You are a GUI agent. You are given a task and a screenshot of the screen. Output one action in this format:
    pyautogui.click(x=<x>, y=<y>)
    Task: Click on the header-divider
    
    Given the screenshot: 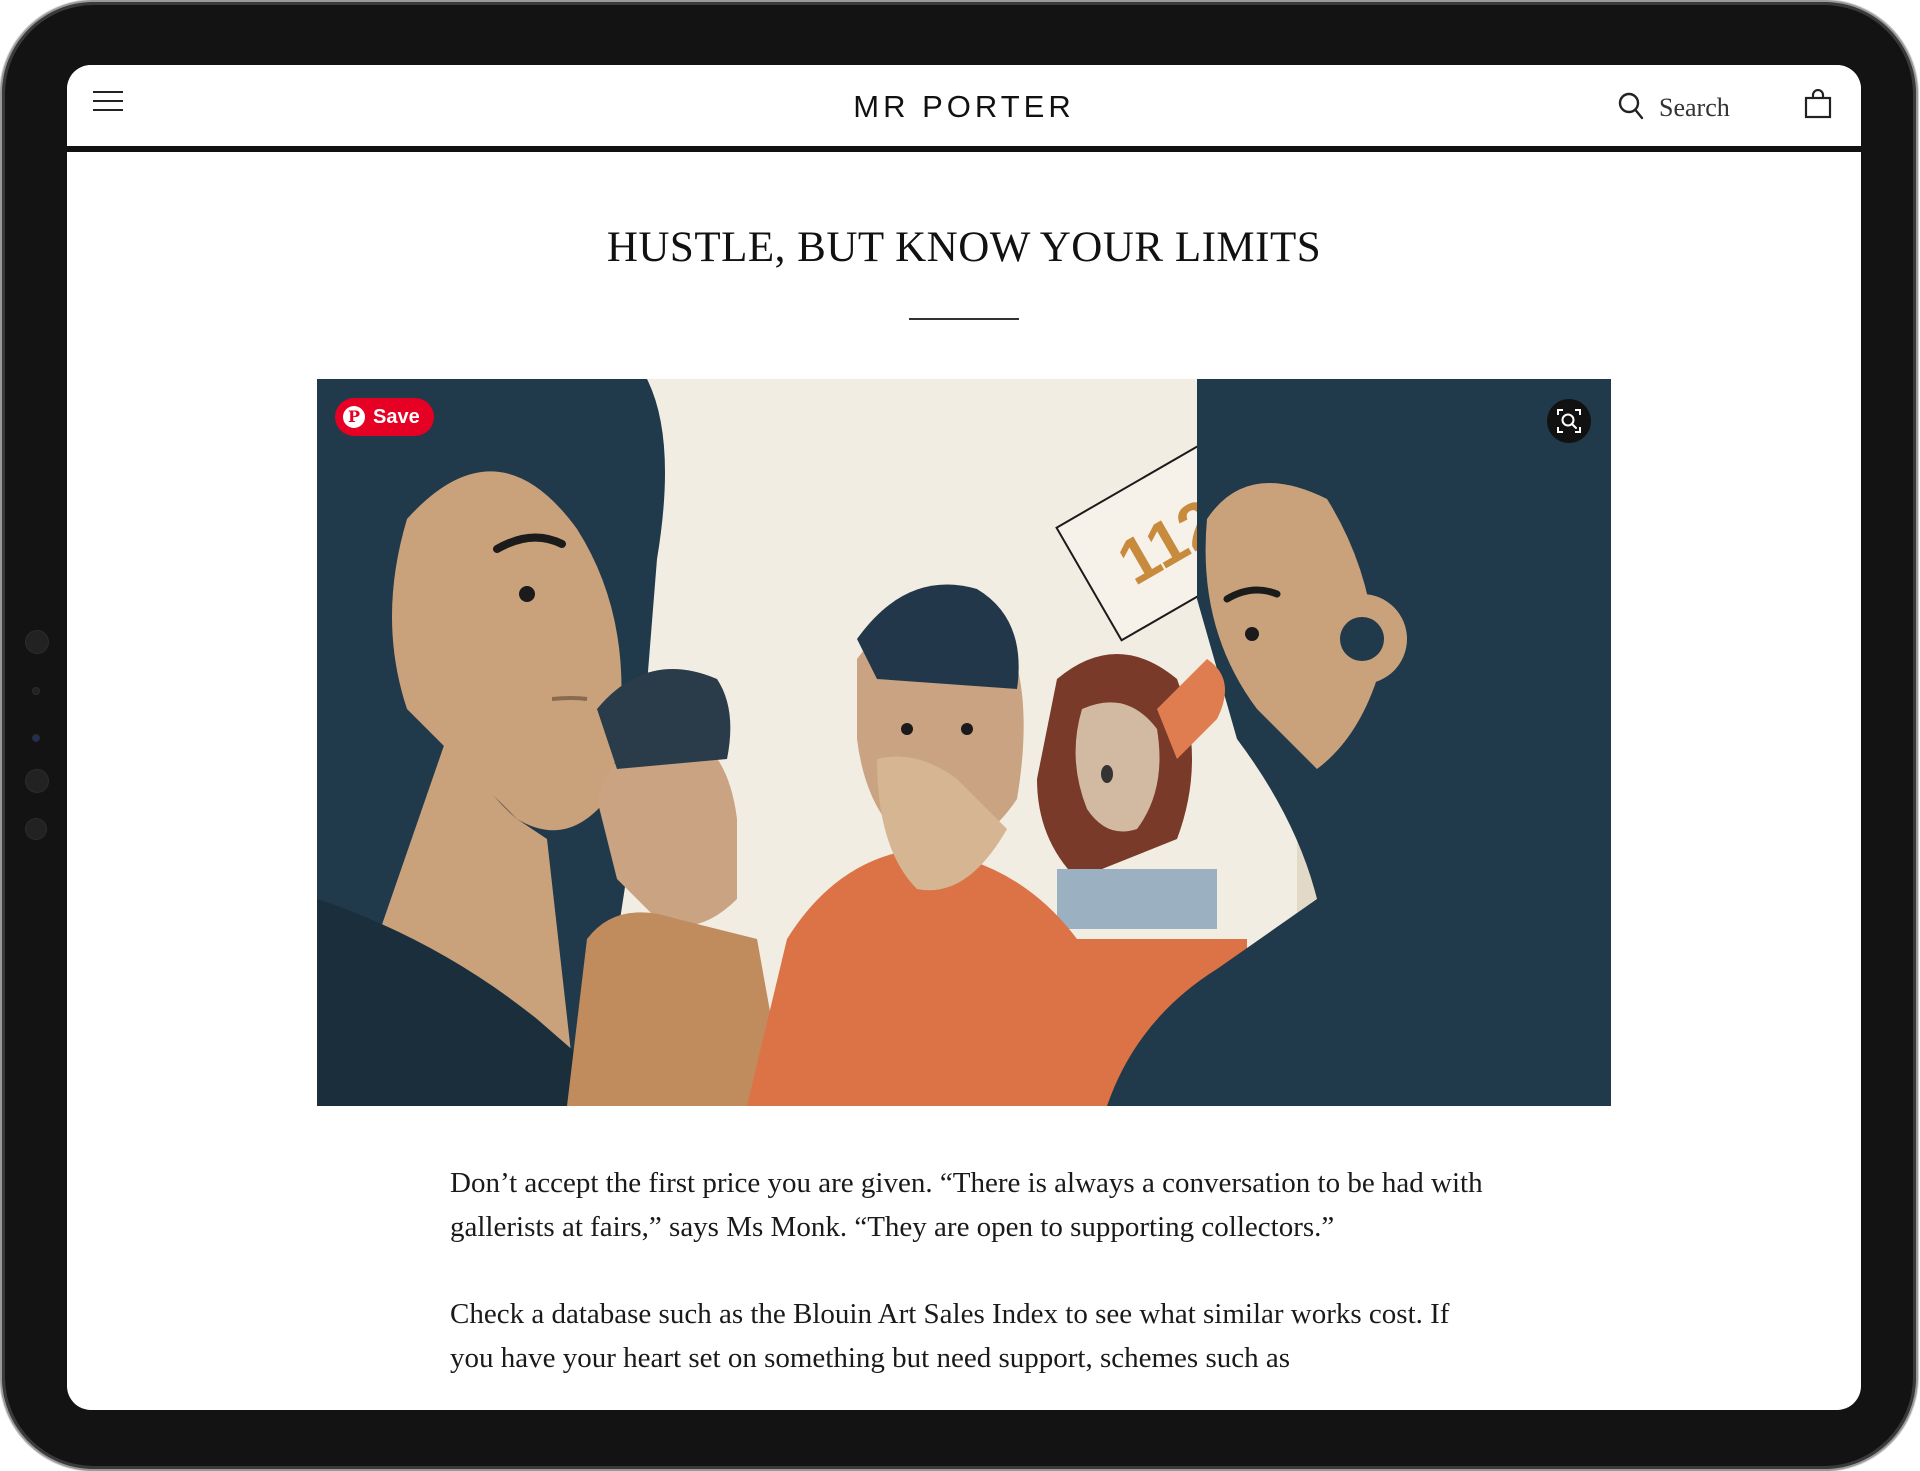 What is the action you would take?
    pyautogui.click(x=964, y=149)
    